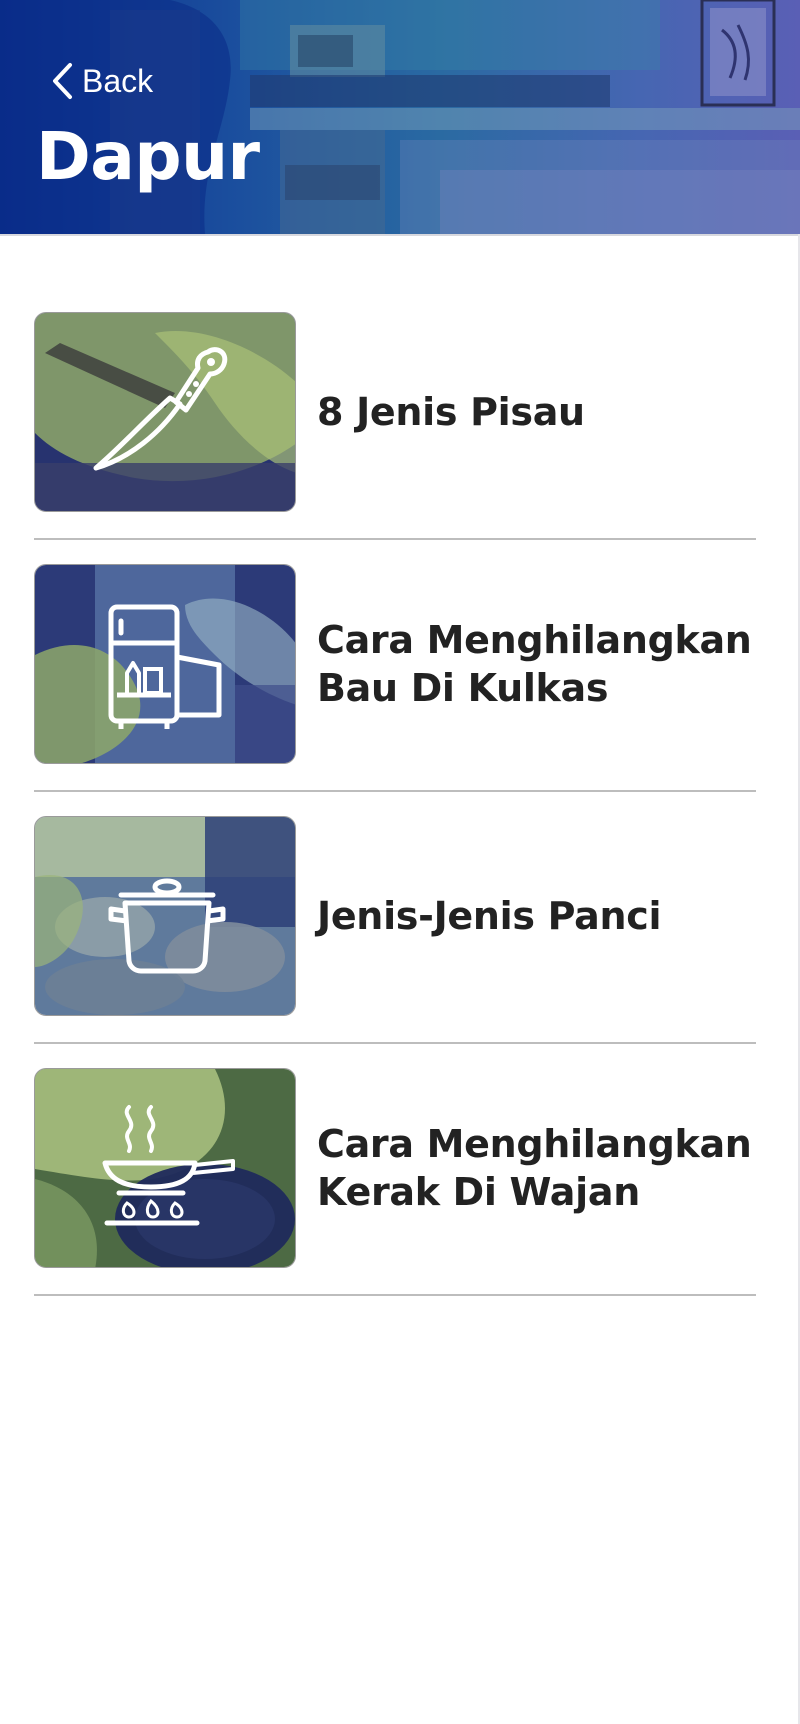 This screenshot has height=1724, width=800. What do you see at coordinates (118, 80) in the screenshot?
I see `back-label: Back` at bounding box center [118, 80].